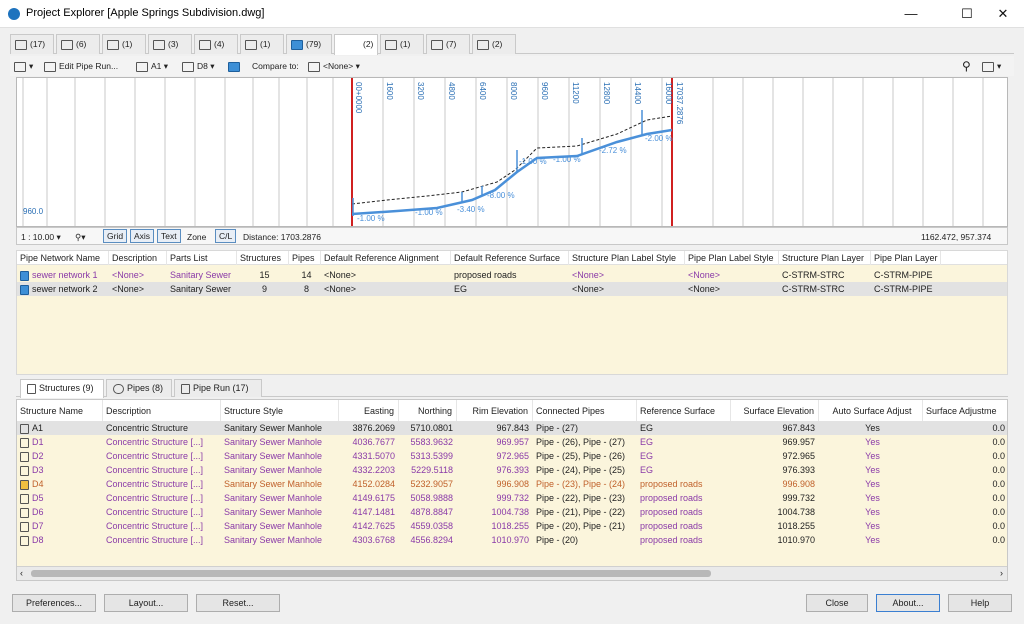 Image resolution: width=1024 pixels, height=624 pixels. Describe the element at coordinates (627, 258) in the screenshot. I see `column-header: Structure Plan Label Style` at that location.